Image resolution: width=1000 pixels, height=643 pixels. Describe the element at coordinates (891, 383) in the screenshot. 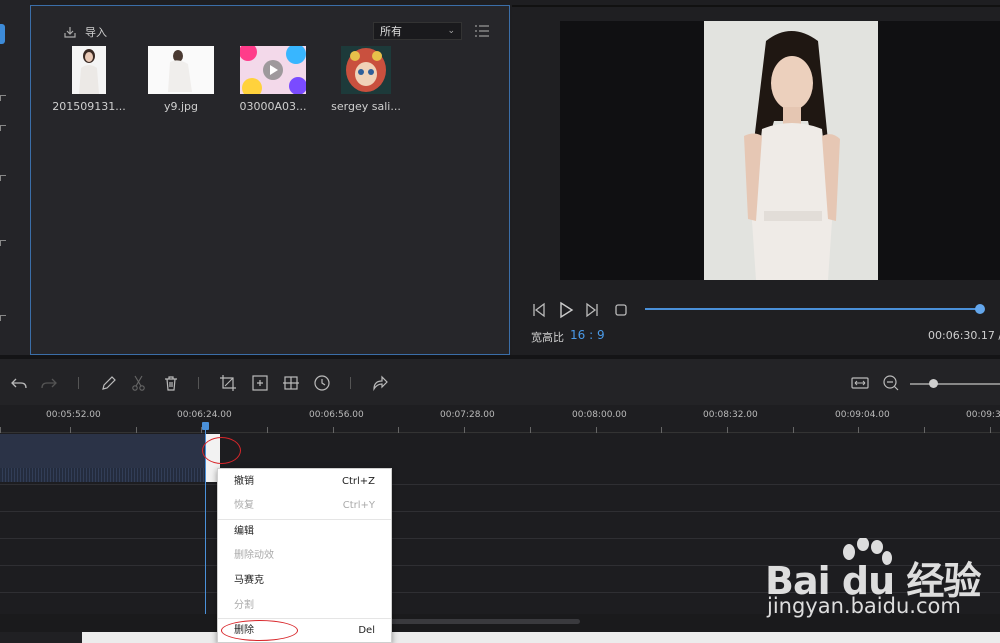

I see `zoom-out-icon` at that location.